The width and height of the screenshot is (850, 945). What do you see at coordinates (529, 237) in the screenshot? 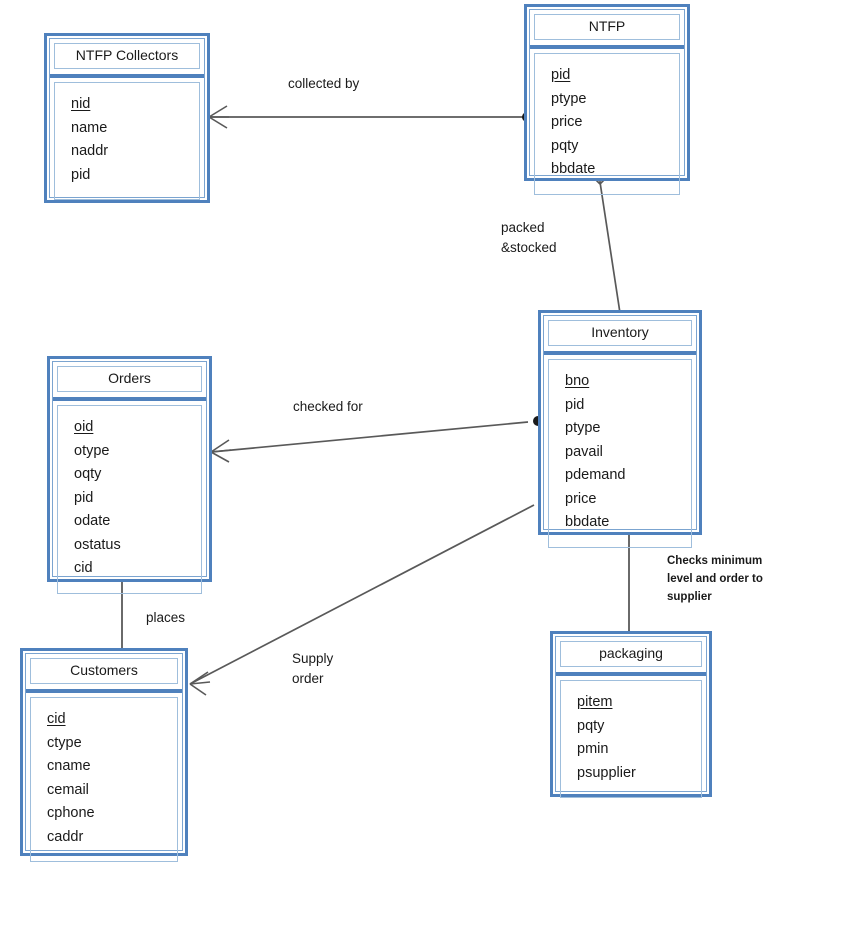
I see `relationship-label-packed-stocked: packed &stocked` at bounding box center [529, 237].